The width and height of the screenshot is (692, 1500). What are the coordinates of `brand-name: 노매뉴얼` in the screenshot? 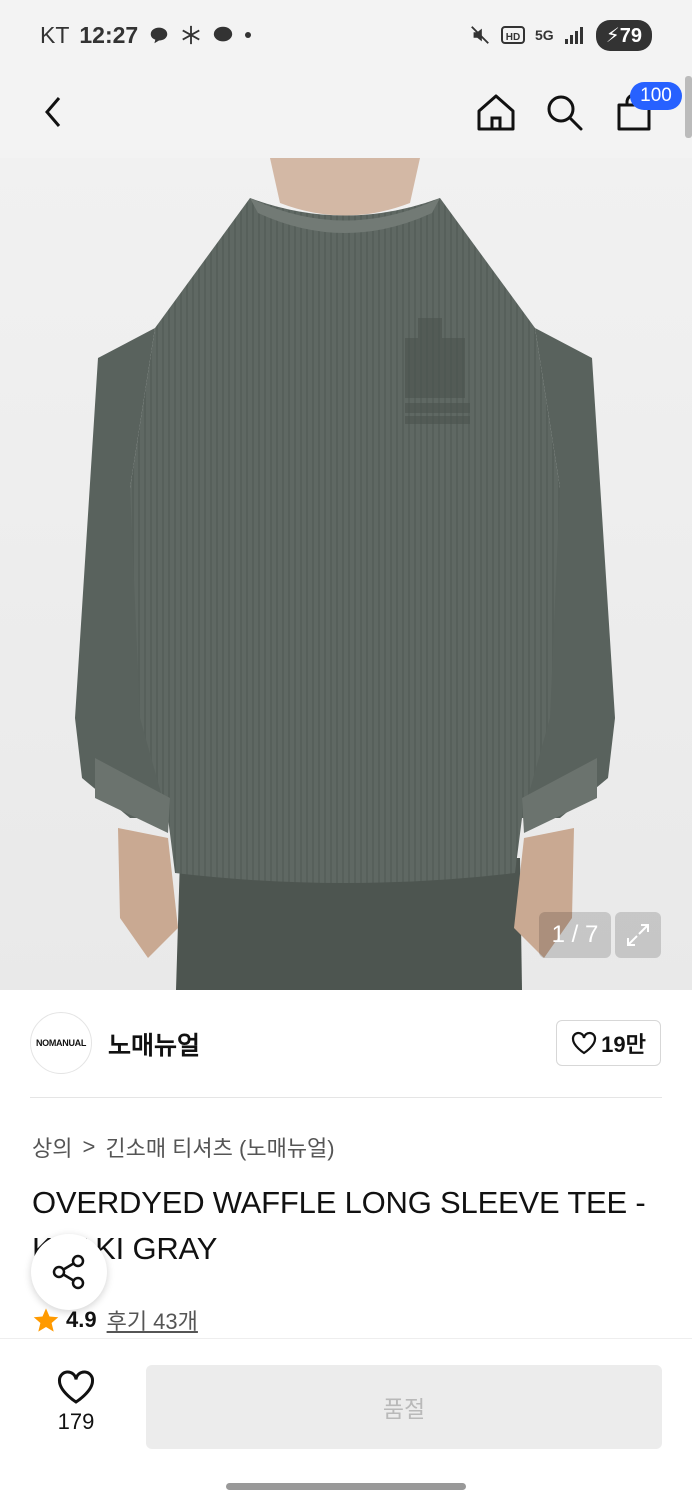 It's located at (154, 1044).